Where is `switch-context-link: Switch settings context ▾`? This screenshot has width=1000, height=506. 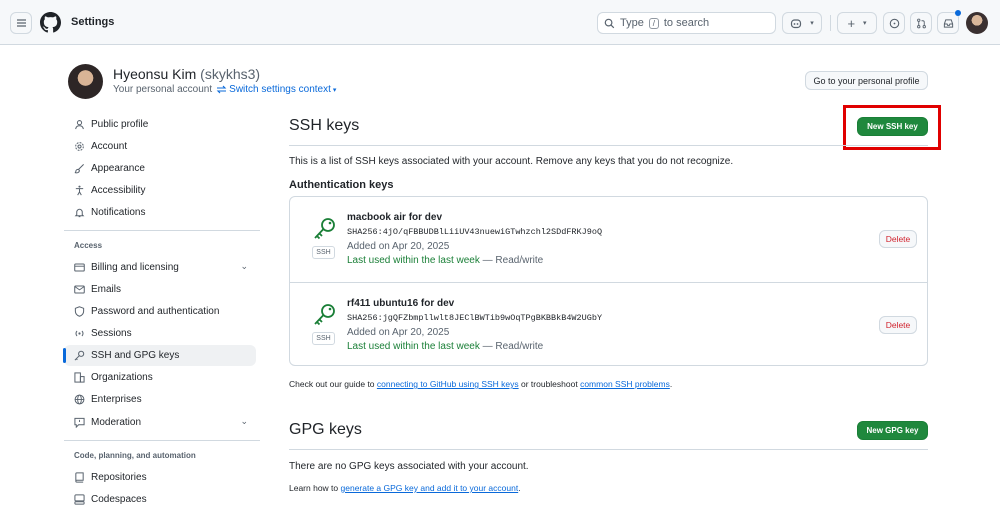
switch-context-link: Switch settings context ▾ is located at coordinates (276, 89).